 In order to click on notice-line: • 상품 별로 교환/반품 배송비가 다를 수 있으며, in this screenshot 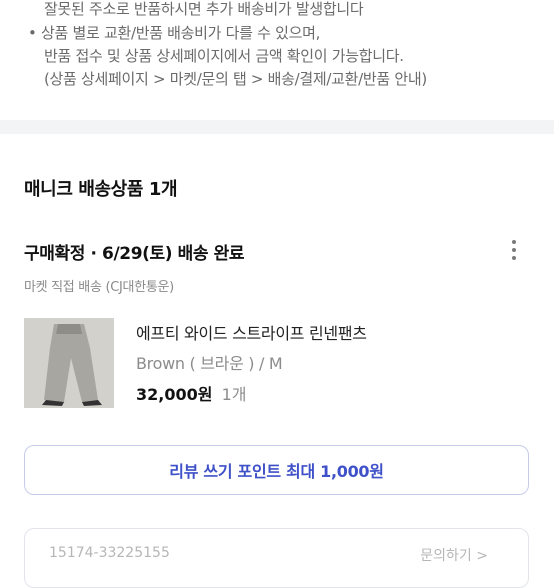, I will do `click(174, 33)`.